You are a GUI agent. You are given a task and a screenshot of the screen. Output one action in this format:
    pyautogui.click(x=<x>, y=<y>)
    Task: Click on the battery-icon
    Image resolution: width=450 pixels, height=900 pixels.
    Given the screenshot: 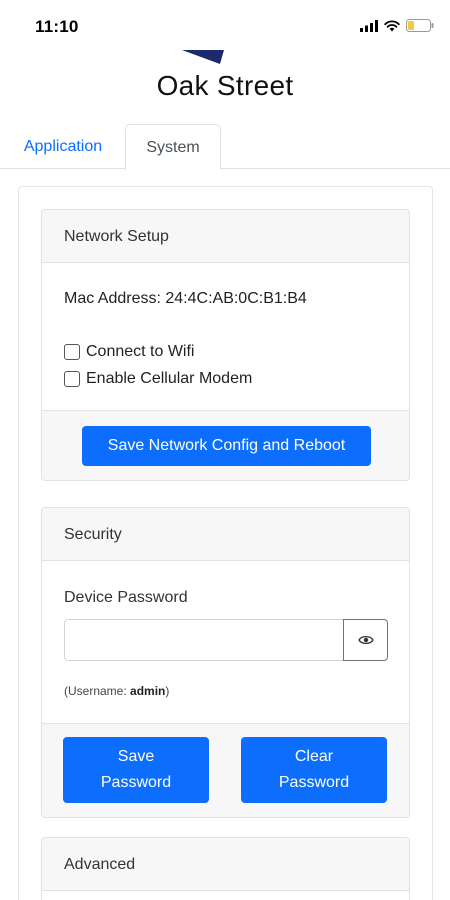 What is the action you would take?
    pyautogui.click(x=420, y=25)
    